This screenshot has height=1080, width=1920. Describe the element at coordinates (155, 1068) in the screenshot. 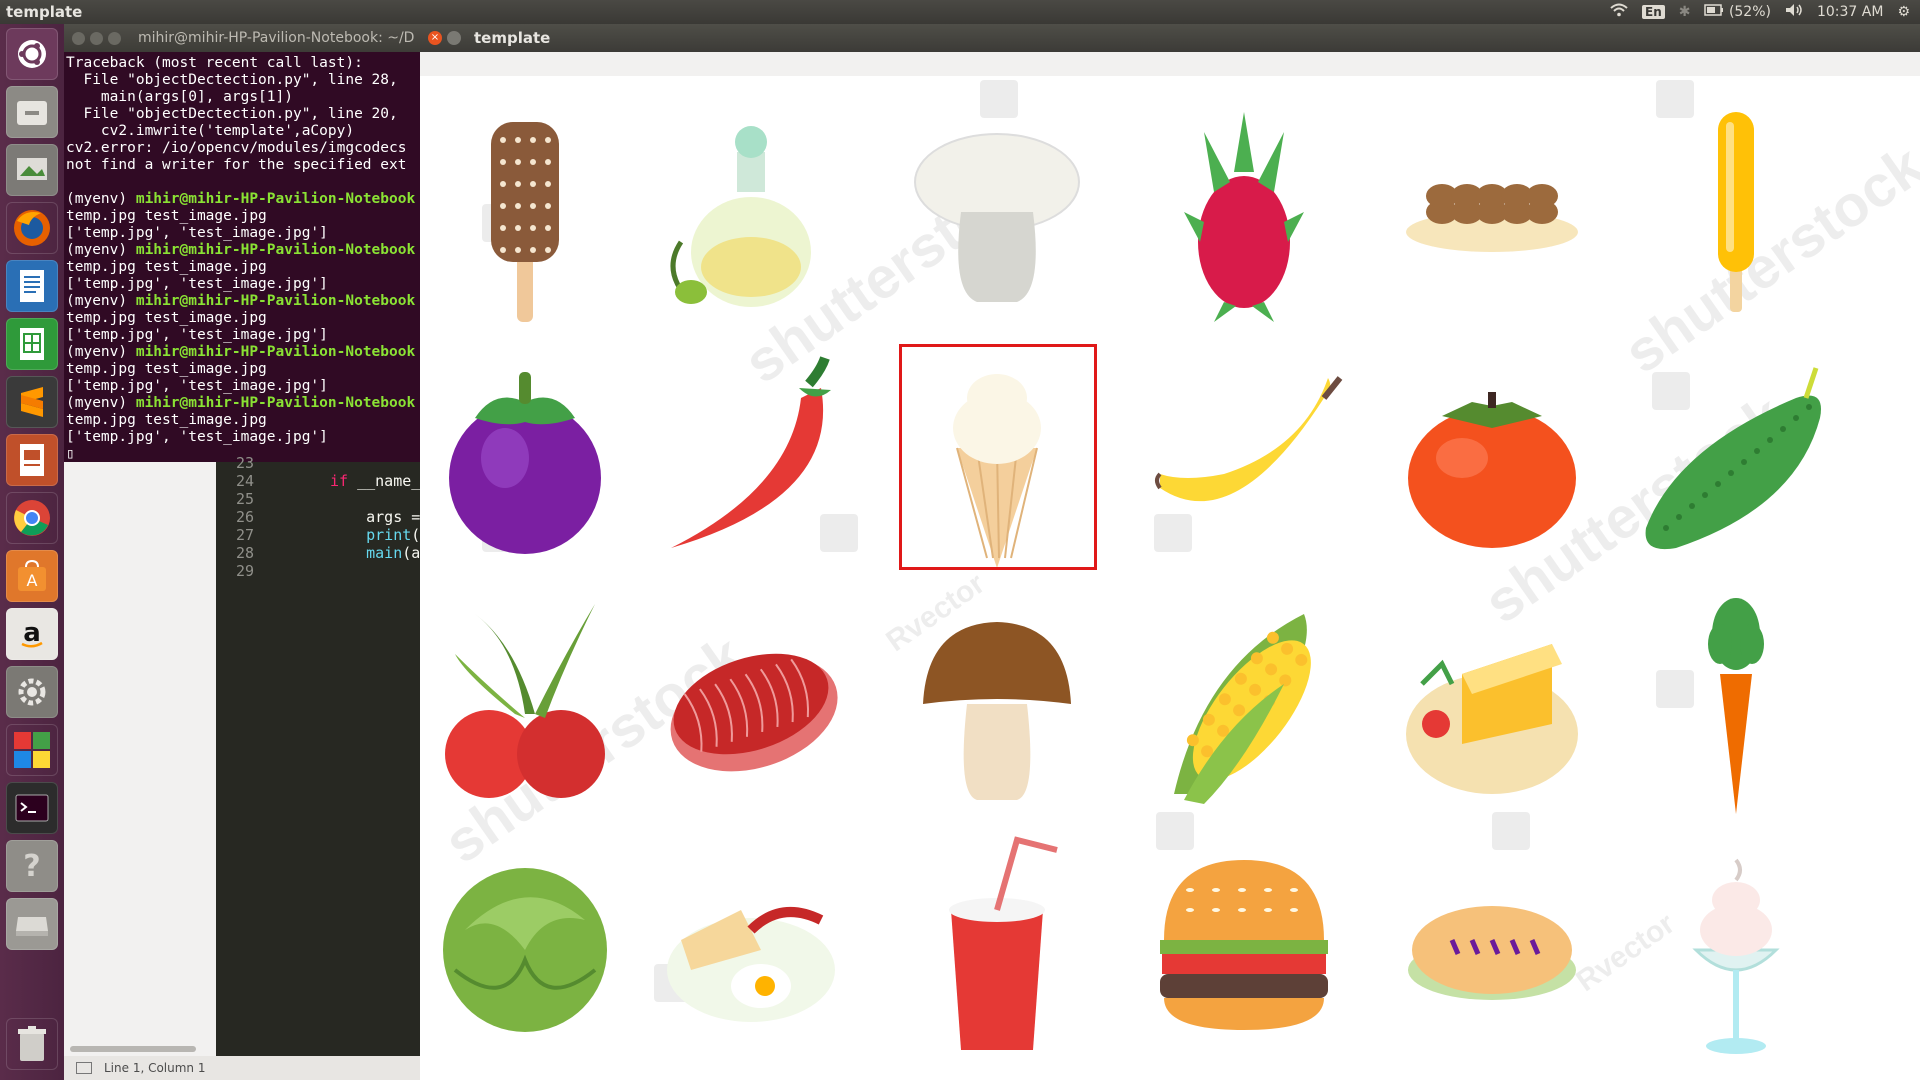

I see `cursor-position: Line 1, Column 1` at that location.